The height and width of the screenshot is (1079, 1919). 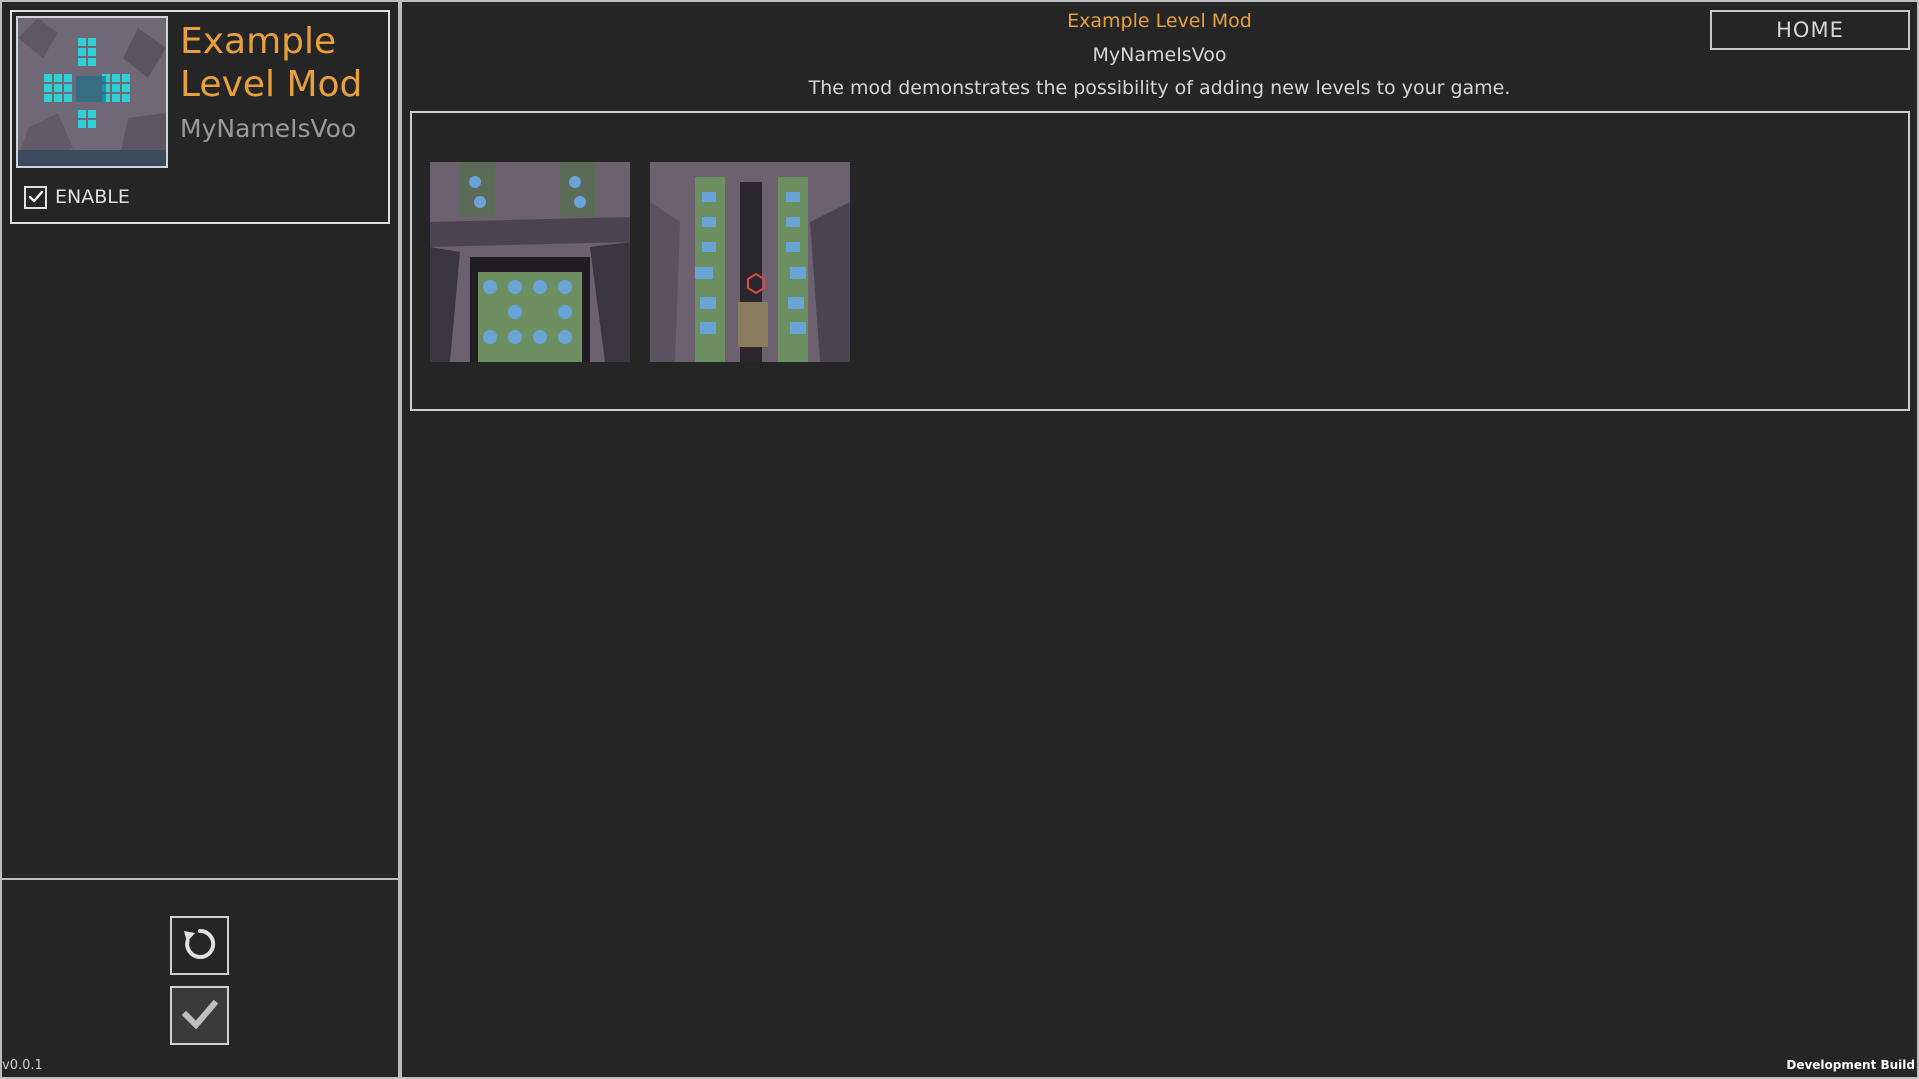 What do you see at coordinates (271, 63) in the screenshot?
I see `mod-title: Example Level Mod` at bounding box center [271, 63].